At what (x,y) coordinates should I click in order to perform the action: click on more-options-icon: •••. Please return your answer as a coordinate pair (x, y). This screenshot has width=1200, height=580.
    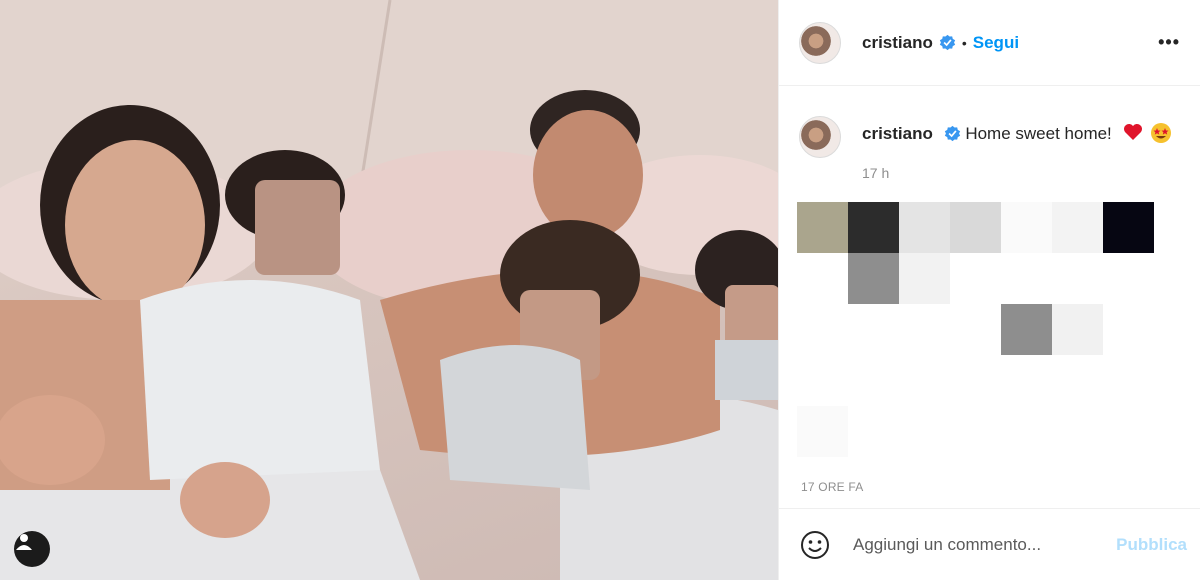
    Looking at the image, I should click on (1169, 42).